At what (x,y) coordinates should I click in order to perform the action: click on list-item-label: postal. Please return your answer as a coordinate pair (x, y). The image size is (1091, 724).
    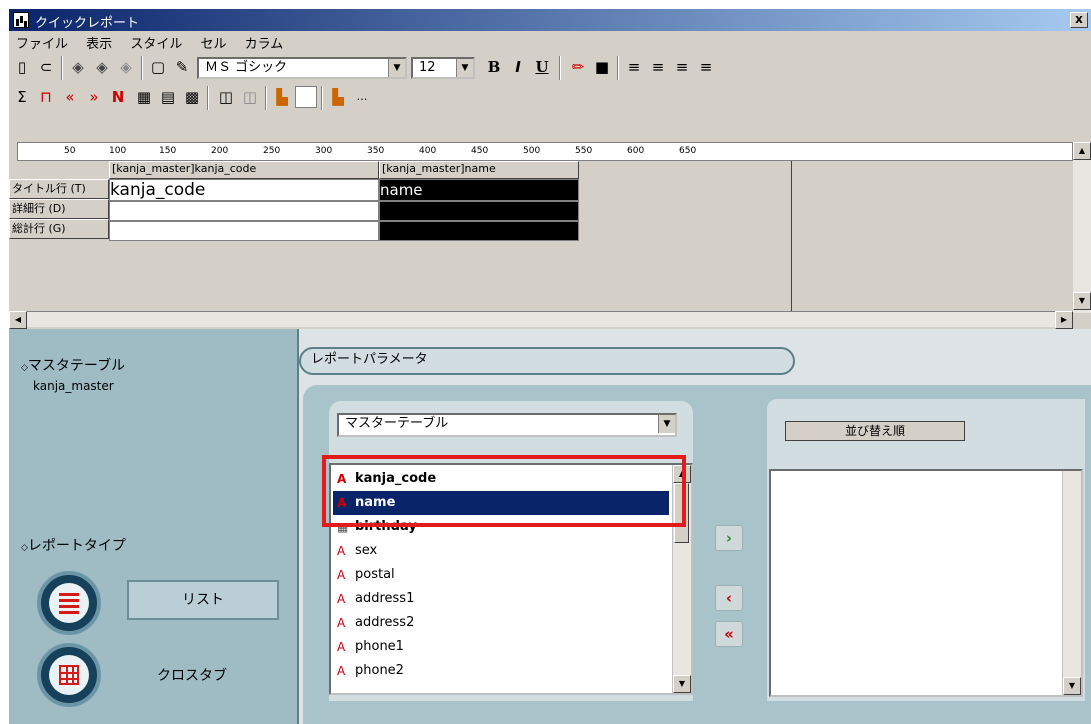
    Looking at the image, I should click on (375, 574).